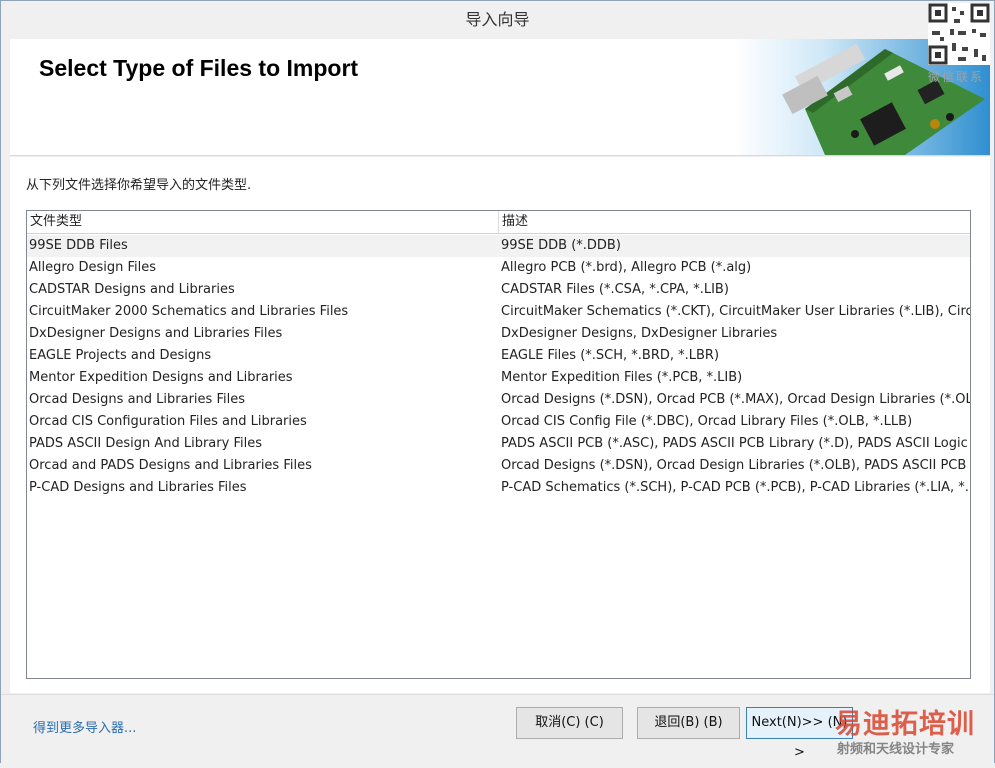  I want to click on file-type-cell: CADSTAR Designs and Libraries, so click(132, 289).